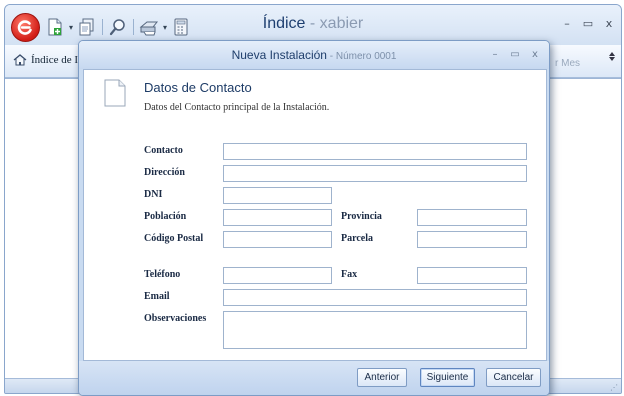 Image resolution: width=624 pixels, height=396 pixels. What do you see at coordinates (164, 172) in the screenshot?
I see `direccion-label: Dirección` at bounding box center [164, 172].